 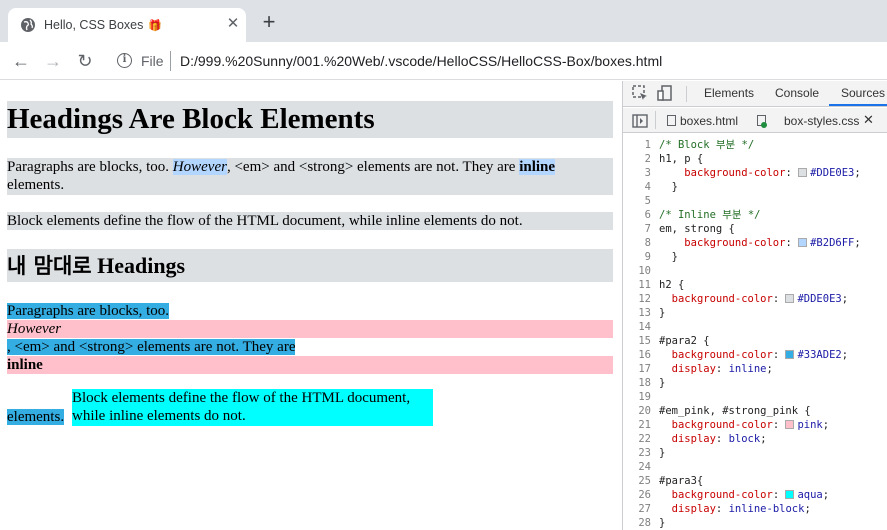 I want to click on new-tab-button: +, so click(x=269, y=22).